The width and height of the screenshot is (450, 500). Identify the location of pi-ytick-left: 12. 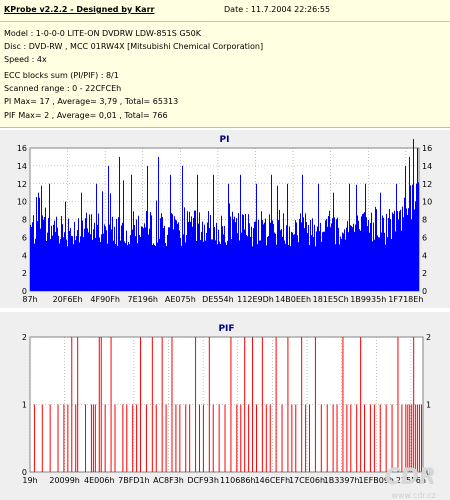
(22, 184).